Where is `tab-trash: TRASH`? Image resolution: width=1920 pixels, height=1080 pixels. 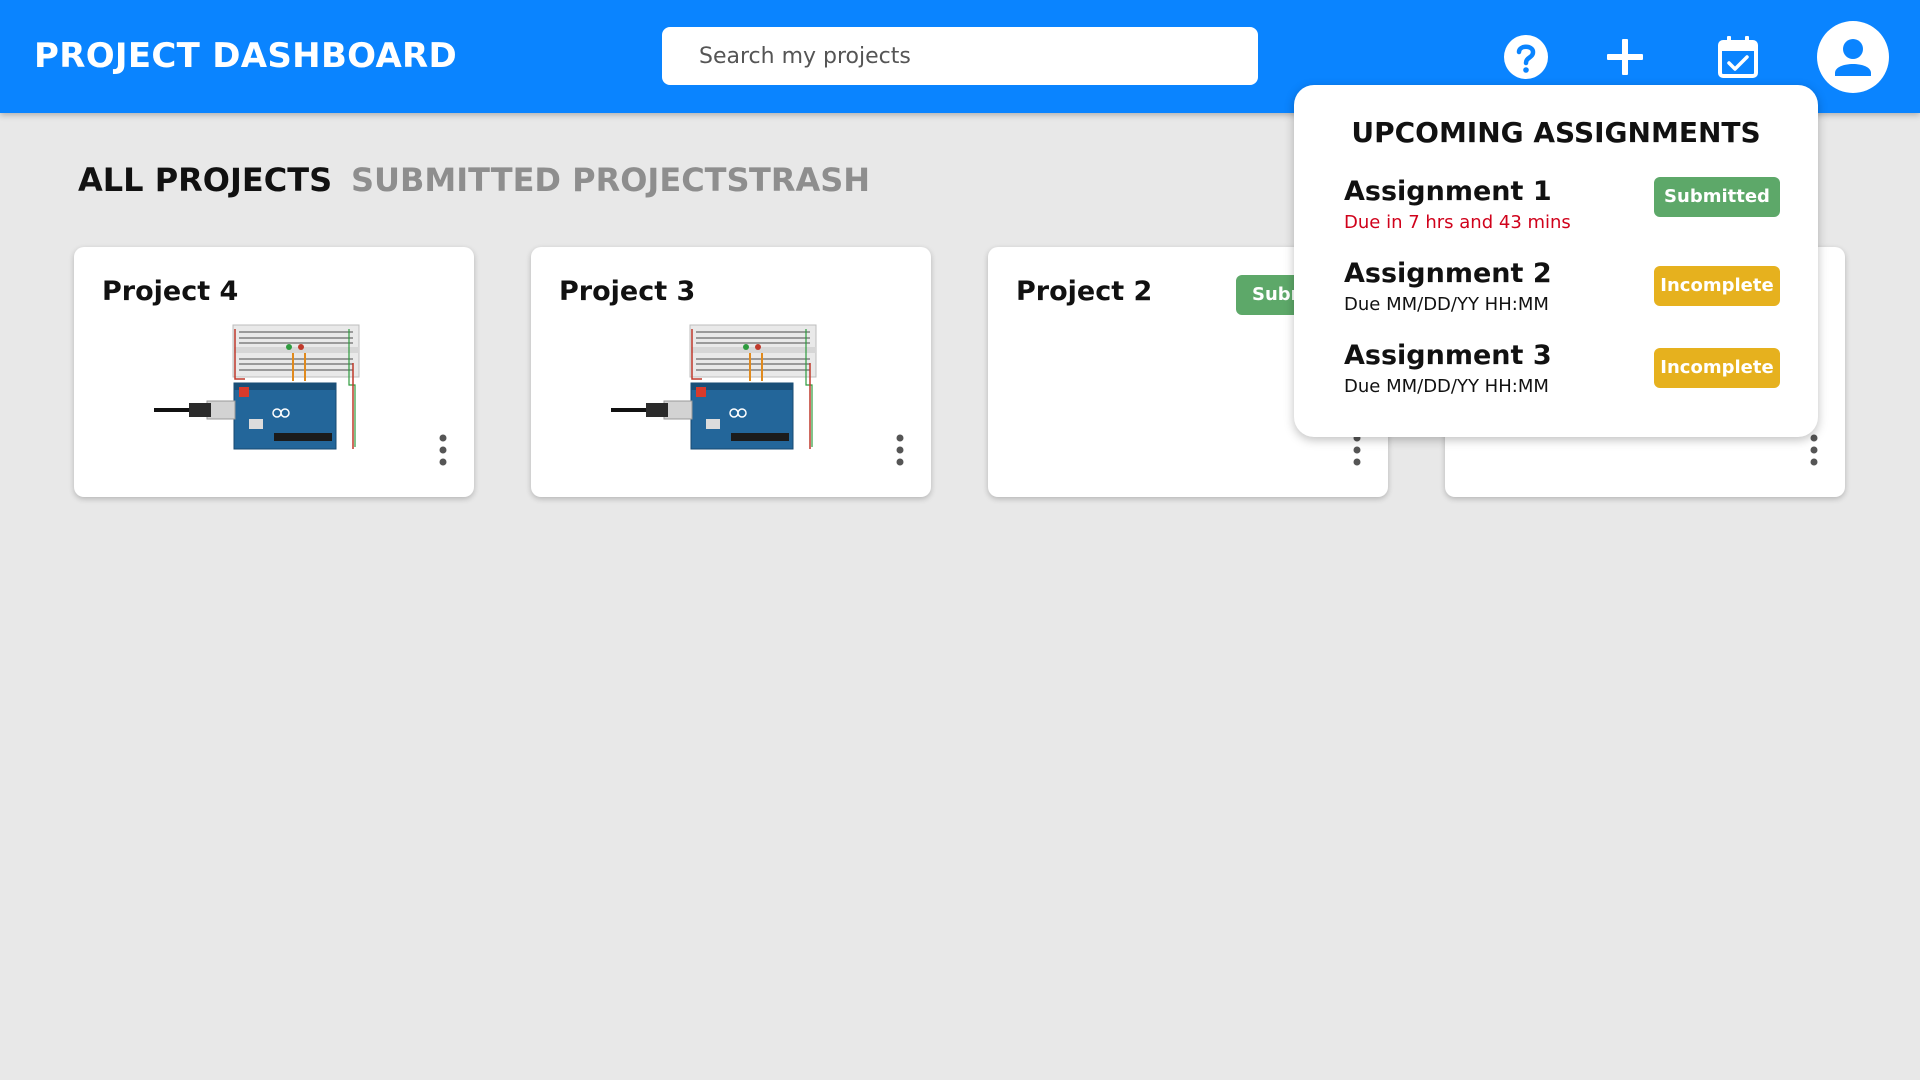
tab-trash: TRASH is located at coordinates (809, 180).